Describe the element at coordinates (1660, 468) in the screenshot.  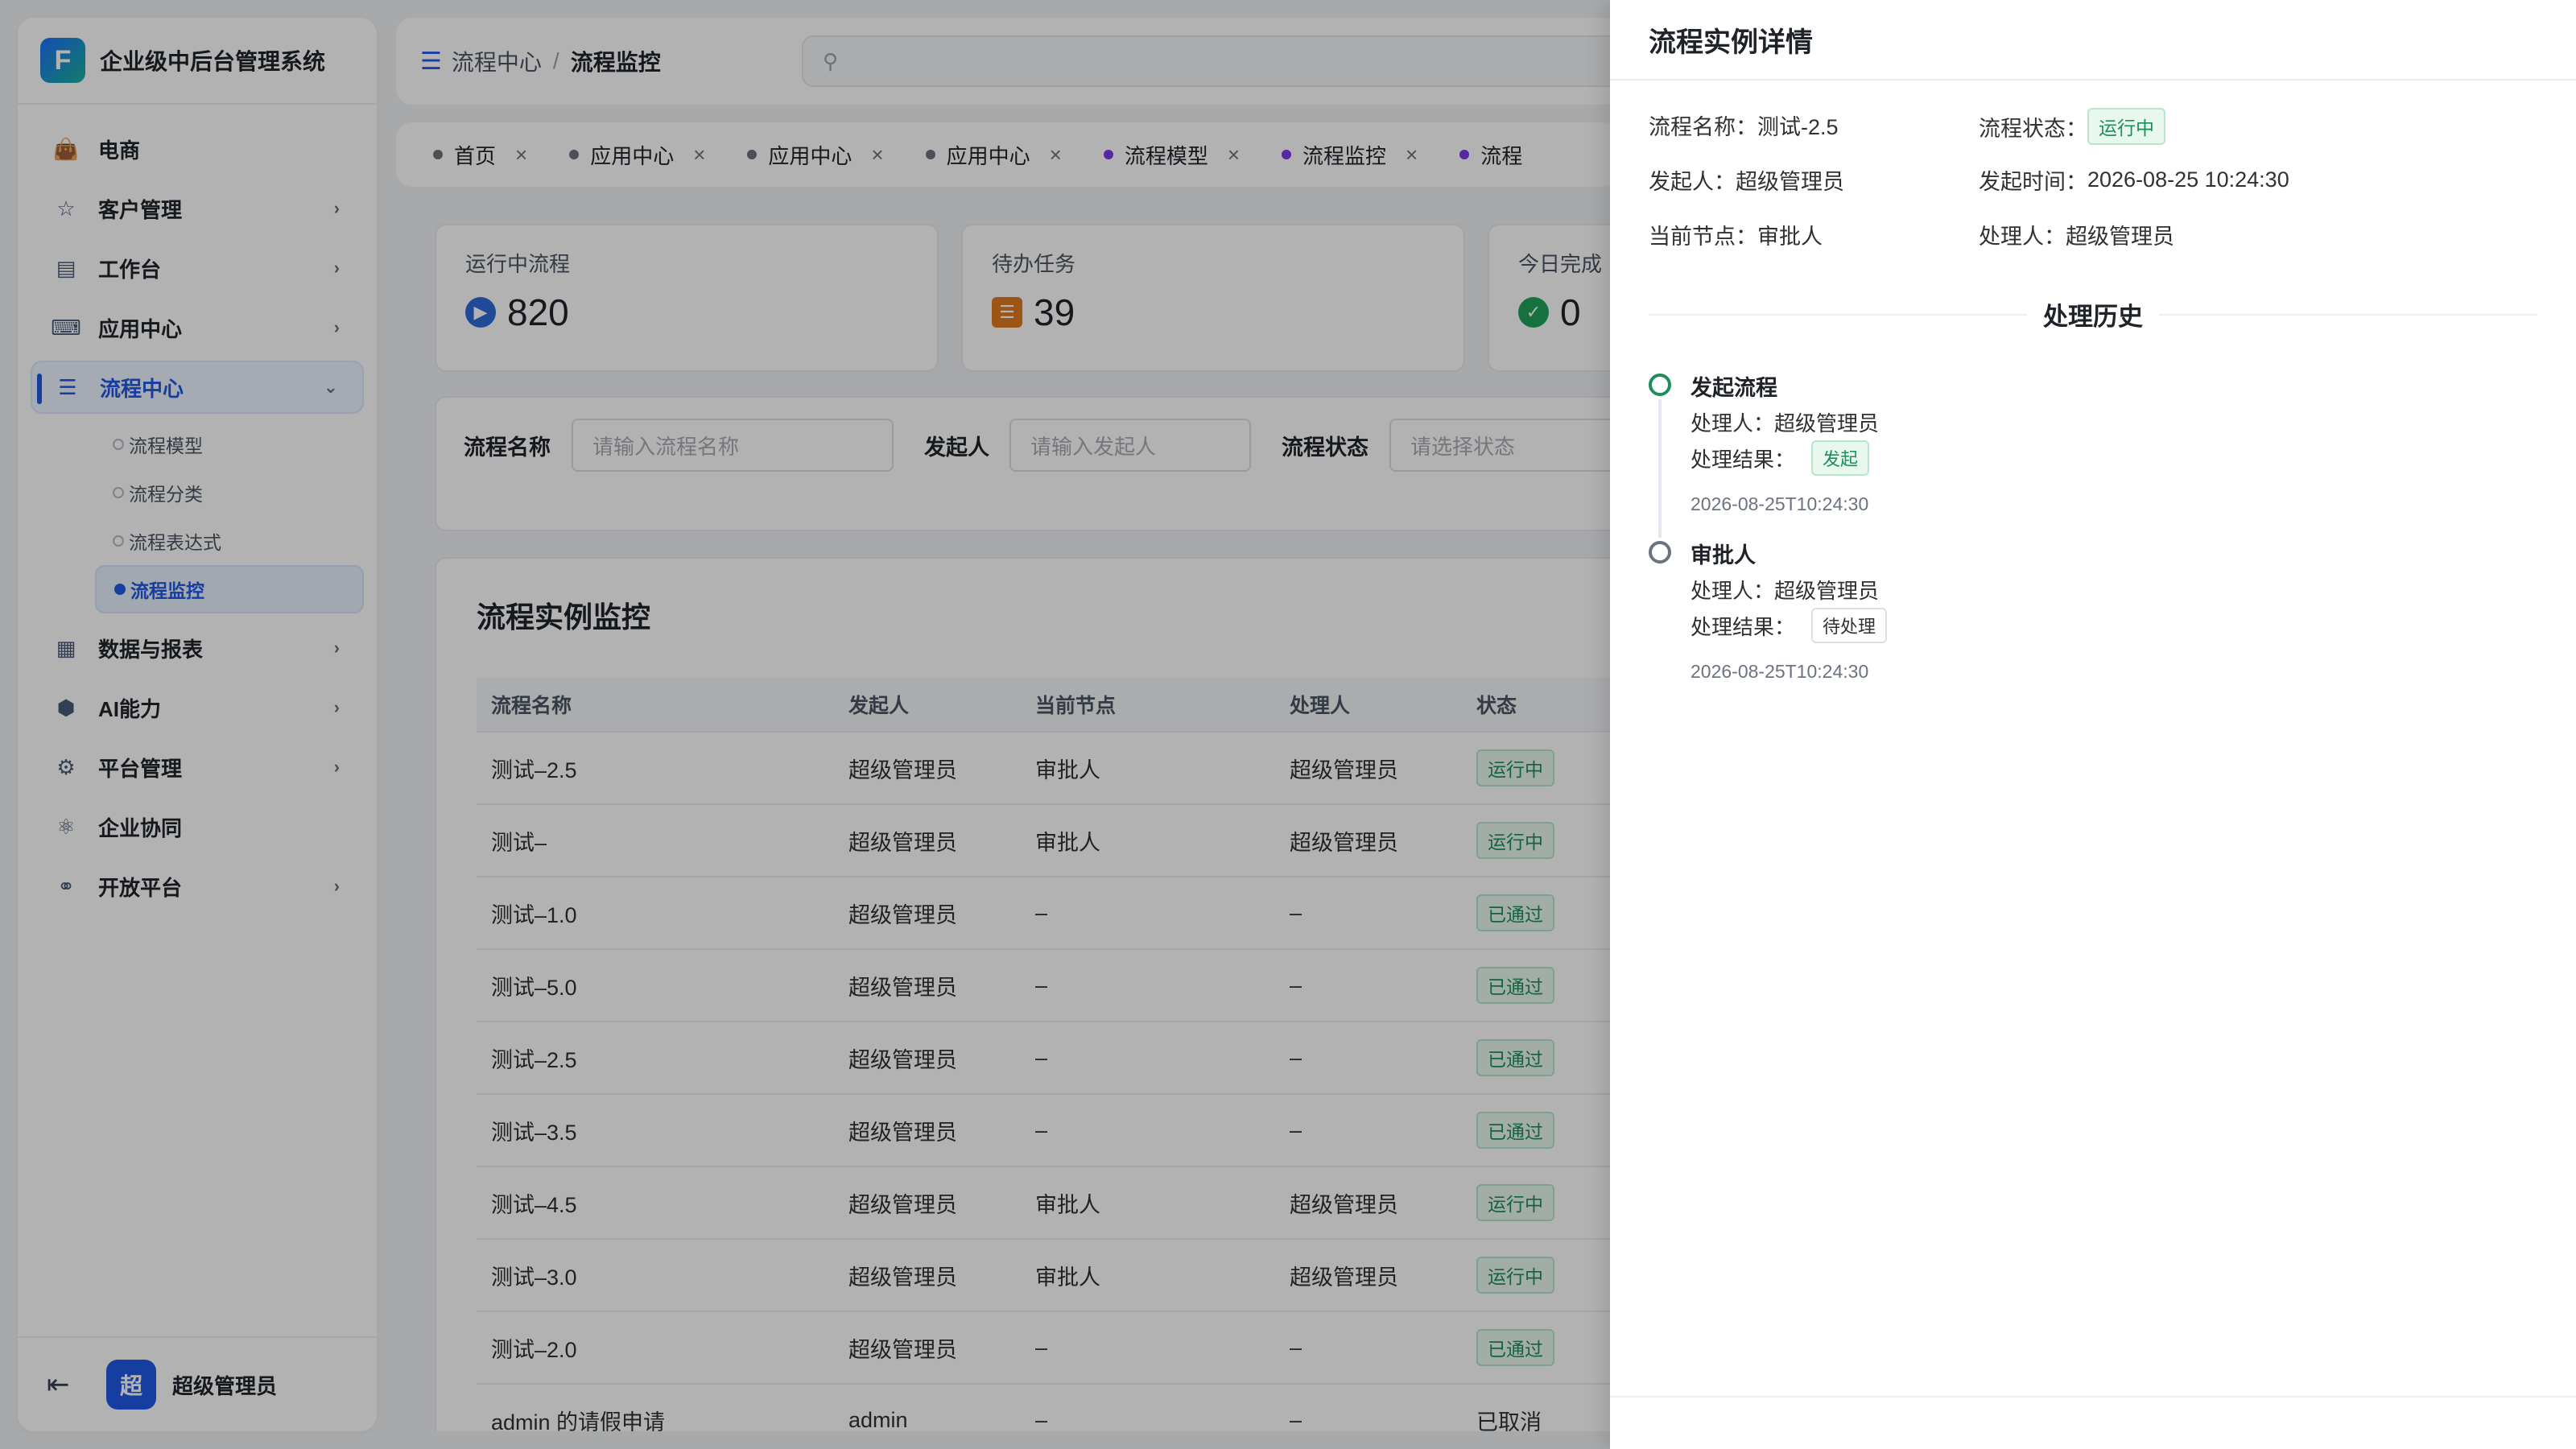
I see `timeline-connector` at that location.